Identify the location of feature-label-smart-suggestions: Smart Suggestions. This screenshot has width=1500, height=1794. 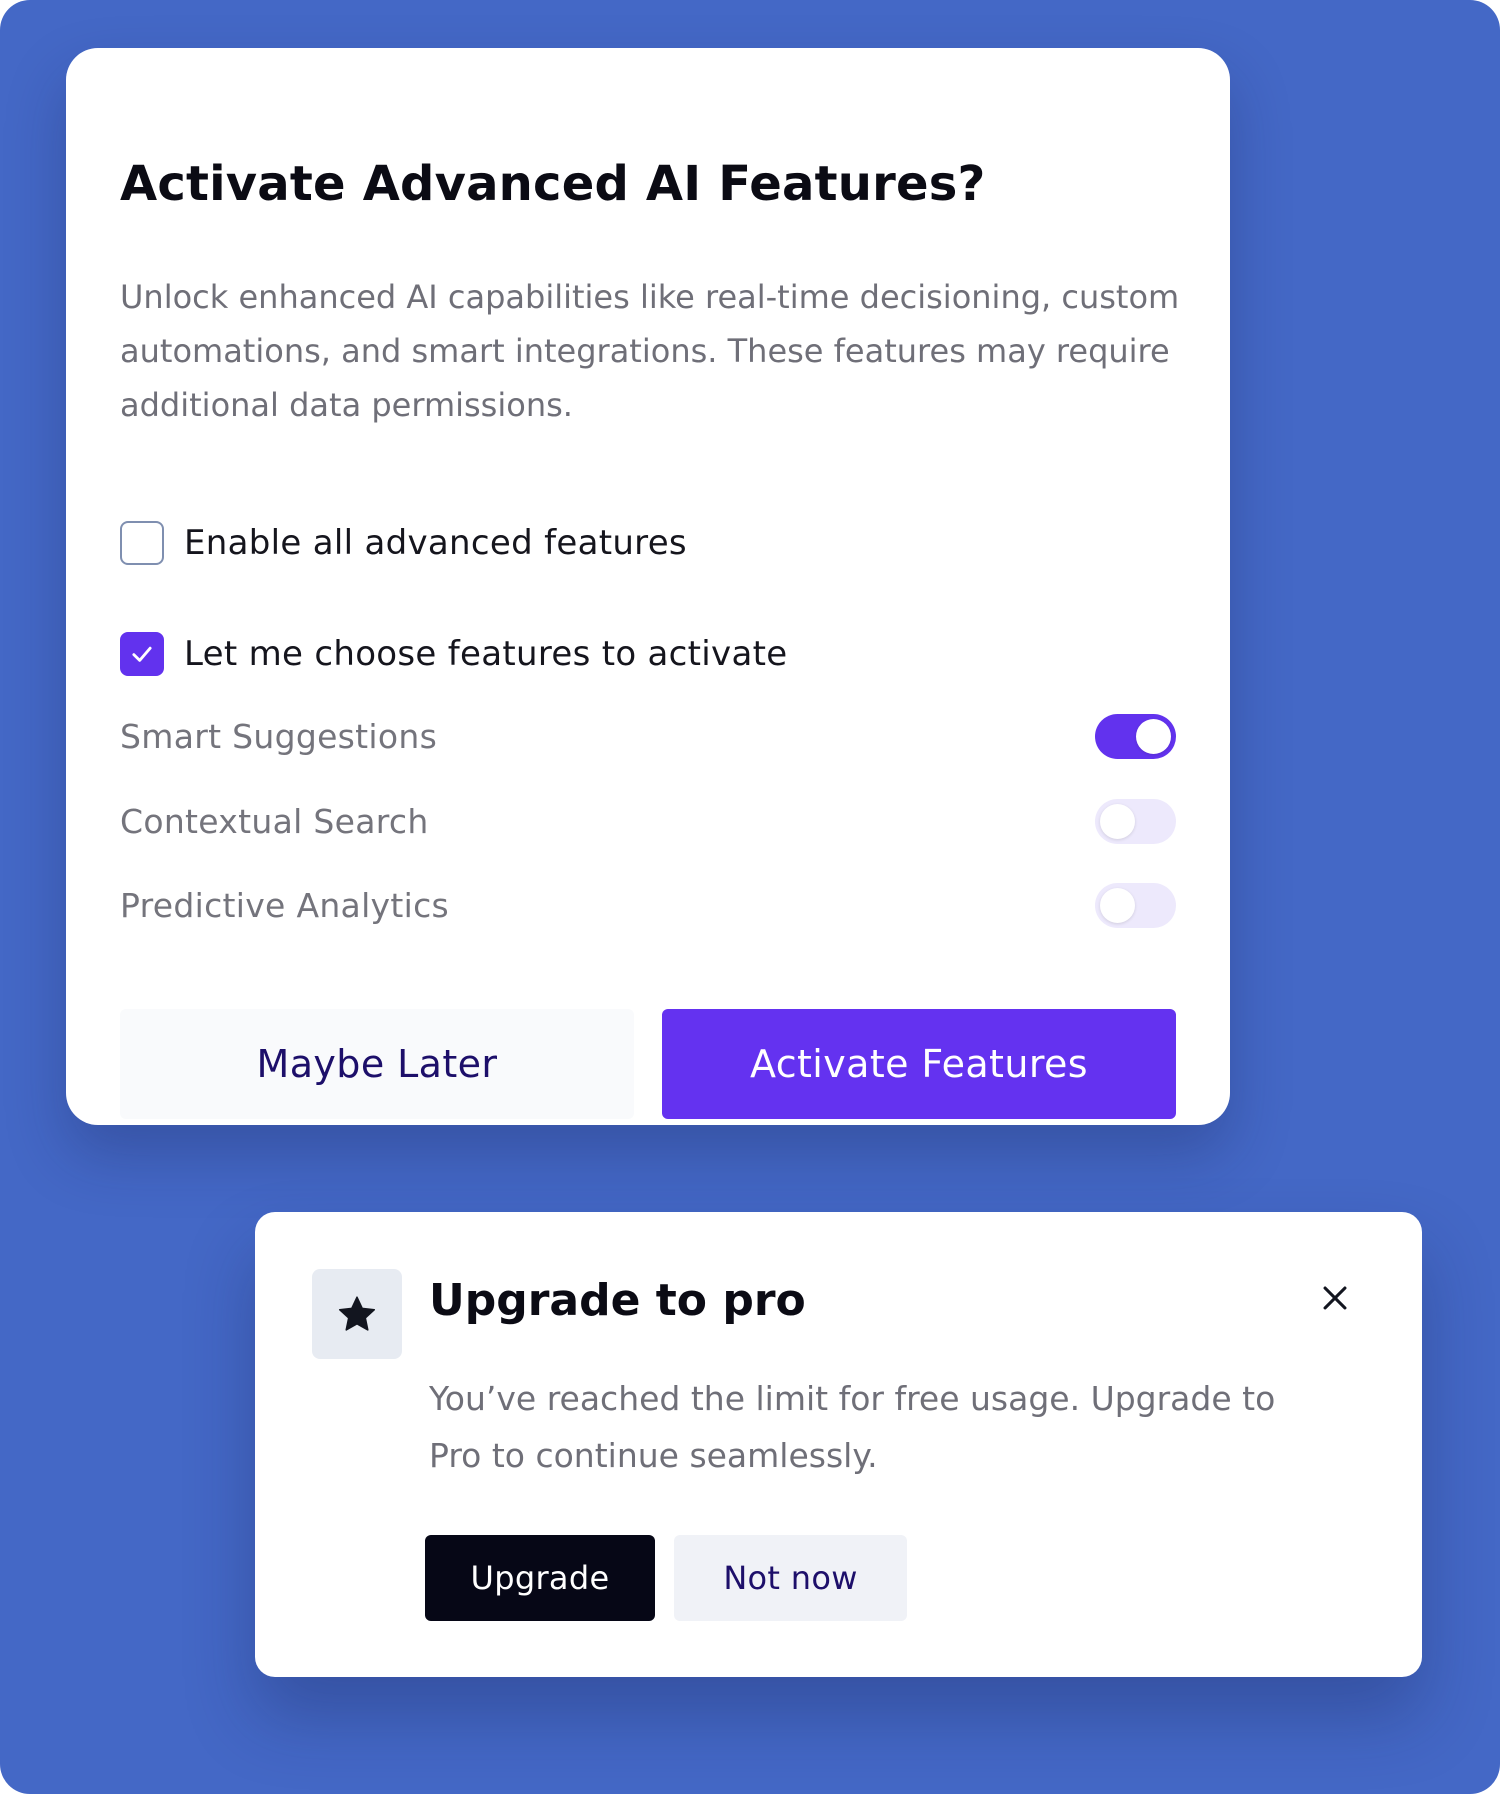
(279, 736).